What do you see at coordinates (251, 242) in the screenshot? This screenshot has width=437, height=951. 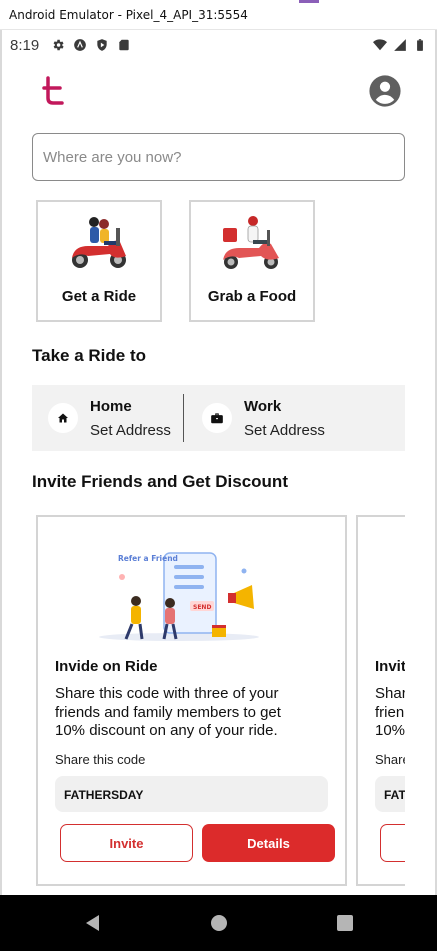 I see `delivery-scooter-illustration` at bounding box center [251, 242].